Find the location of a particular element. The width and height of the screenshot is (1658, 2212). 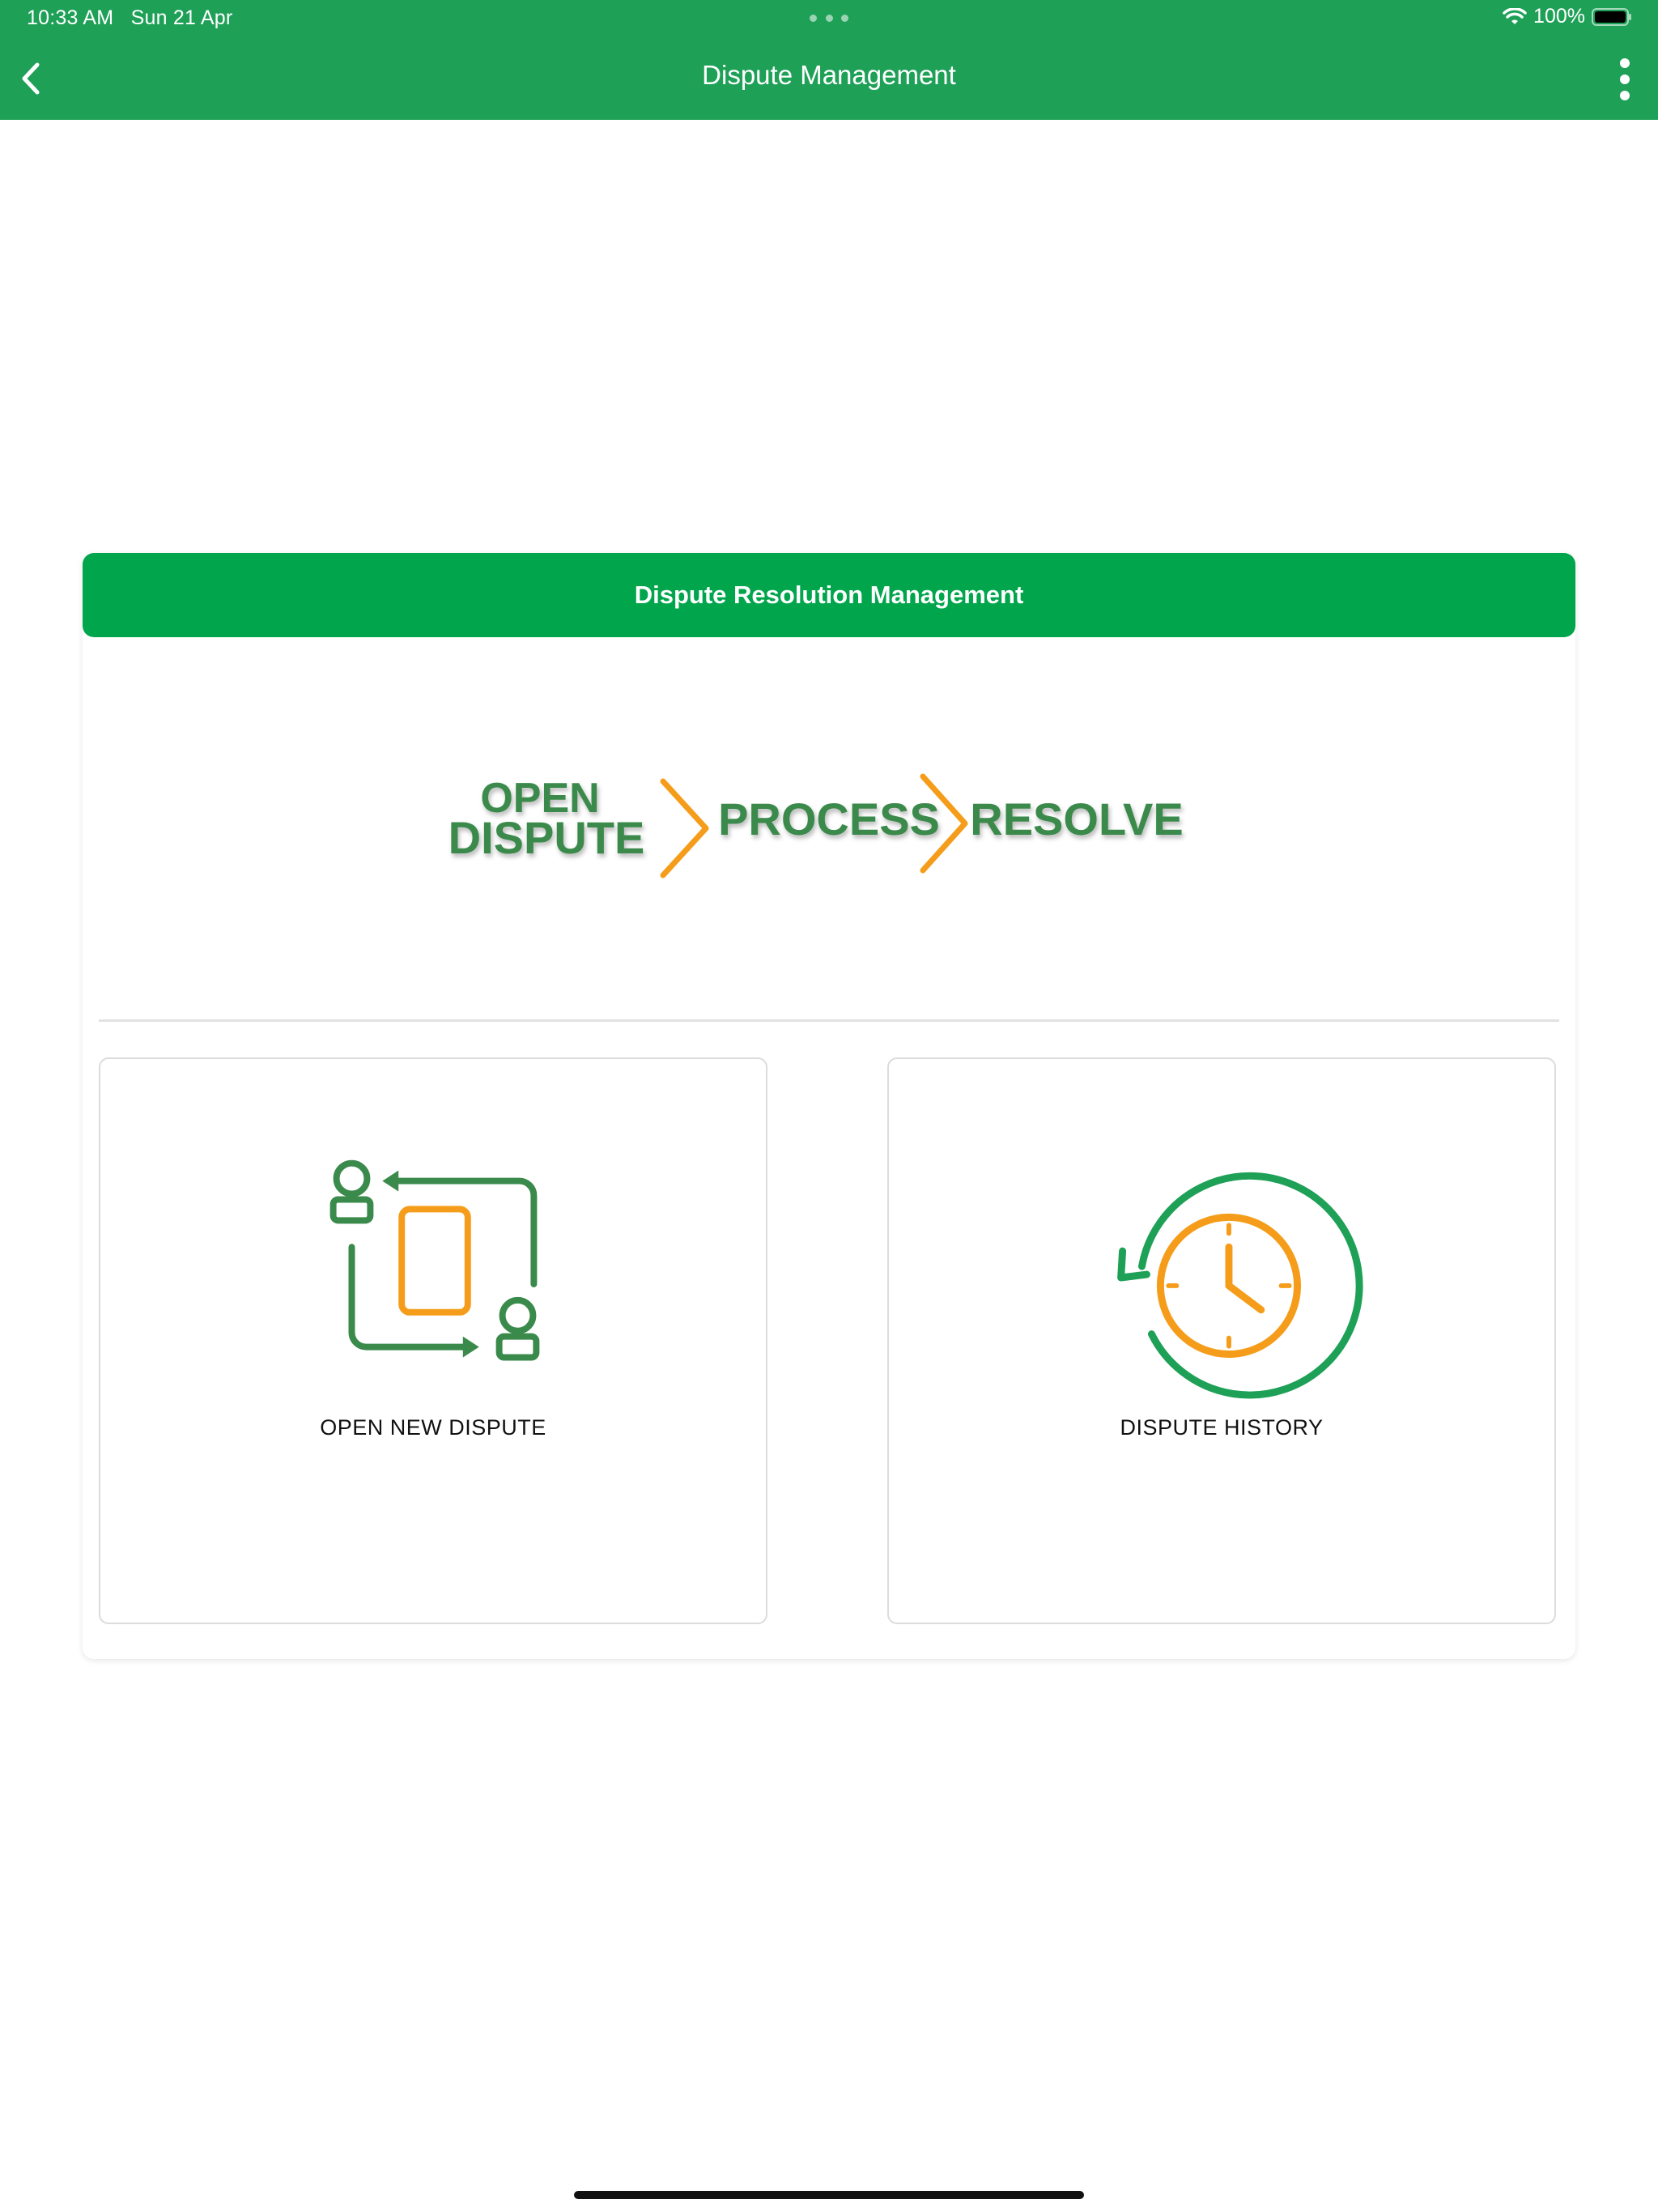

home-indicator is located at coordinates (829, 2195).